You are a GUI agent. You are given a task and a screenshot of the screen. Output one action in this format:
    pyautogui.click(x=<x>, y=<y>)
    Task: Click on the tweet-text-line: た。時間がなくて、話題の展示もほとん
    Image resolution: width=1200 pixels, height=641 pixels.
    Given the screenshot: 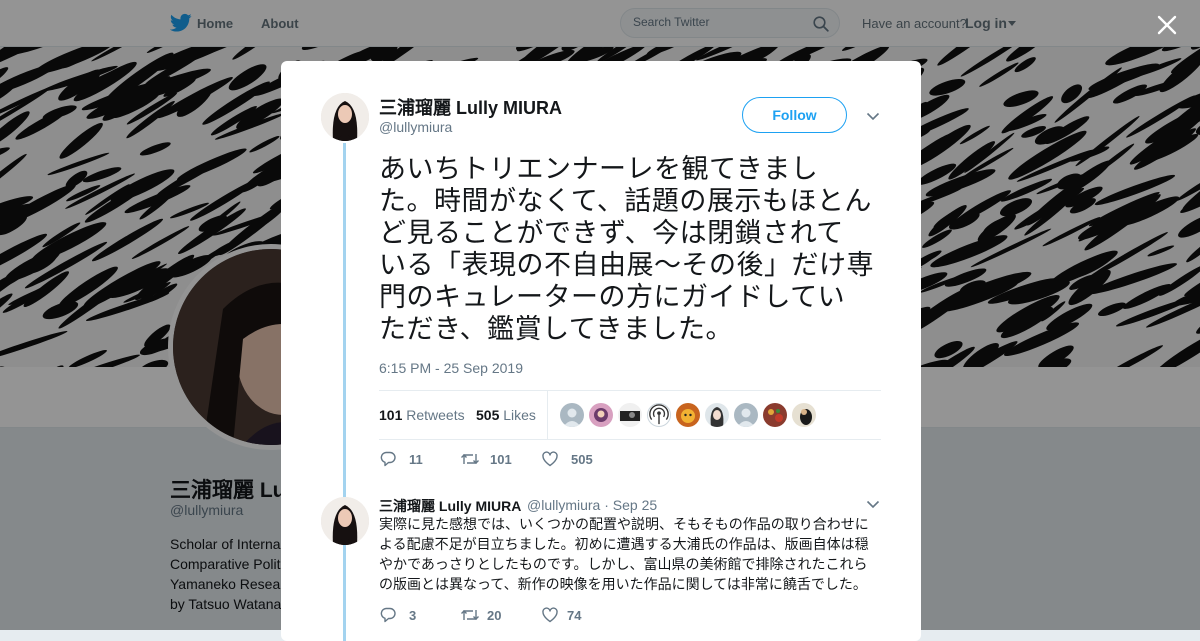 What is the action you would take?
    pyautogui.click(x=625, y=201)
    